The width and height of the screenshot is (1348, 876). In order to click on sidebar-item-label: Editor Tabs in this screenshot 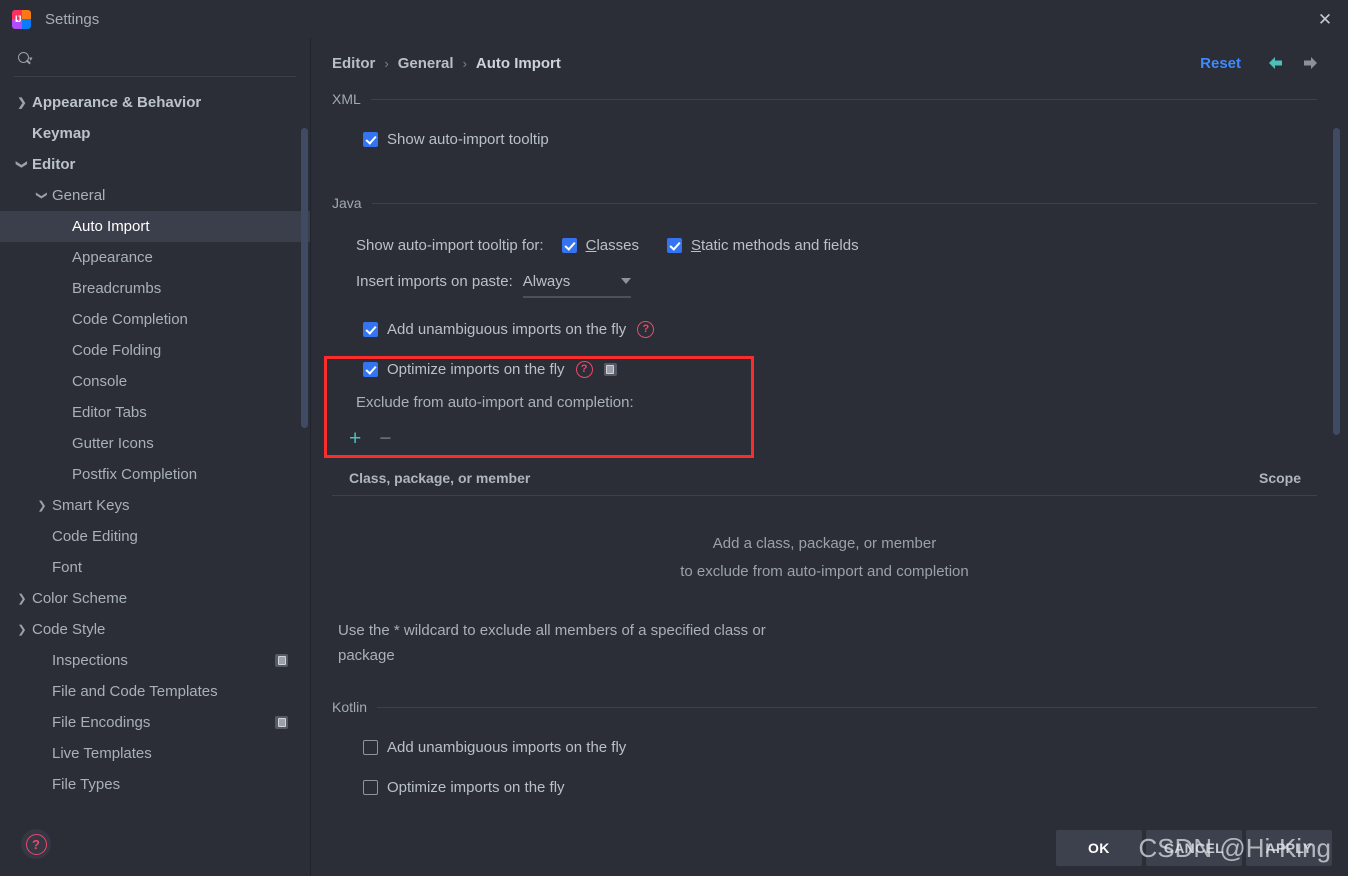, I will do `click(109, 412)`.